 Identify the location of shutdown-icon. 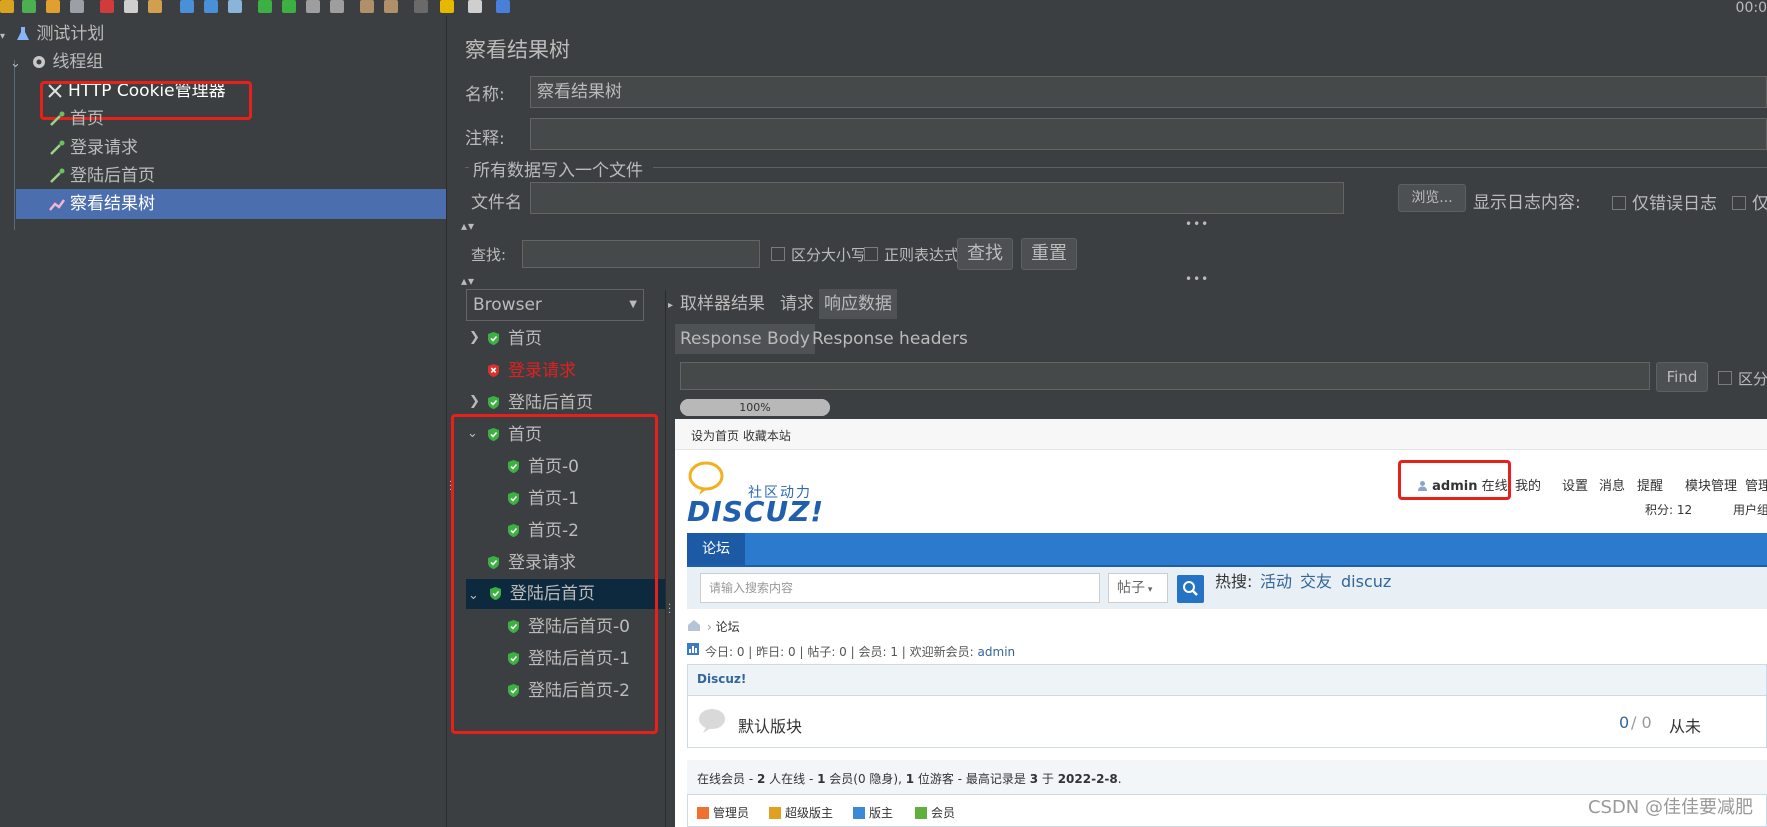
(337, 6).